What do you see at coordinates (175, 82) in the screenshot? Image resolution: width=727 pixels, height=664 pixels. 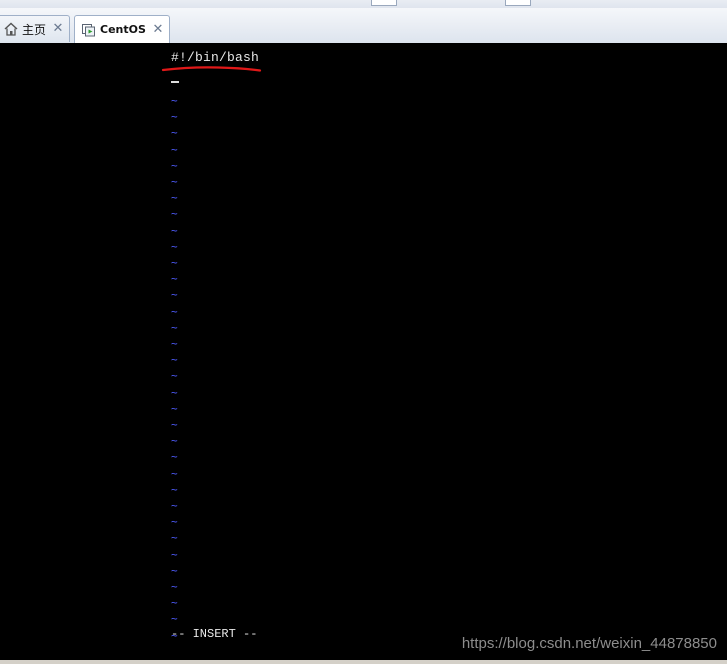 I see `text-cursor` at bounding box center [175, 82].